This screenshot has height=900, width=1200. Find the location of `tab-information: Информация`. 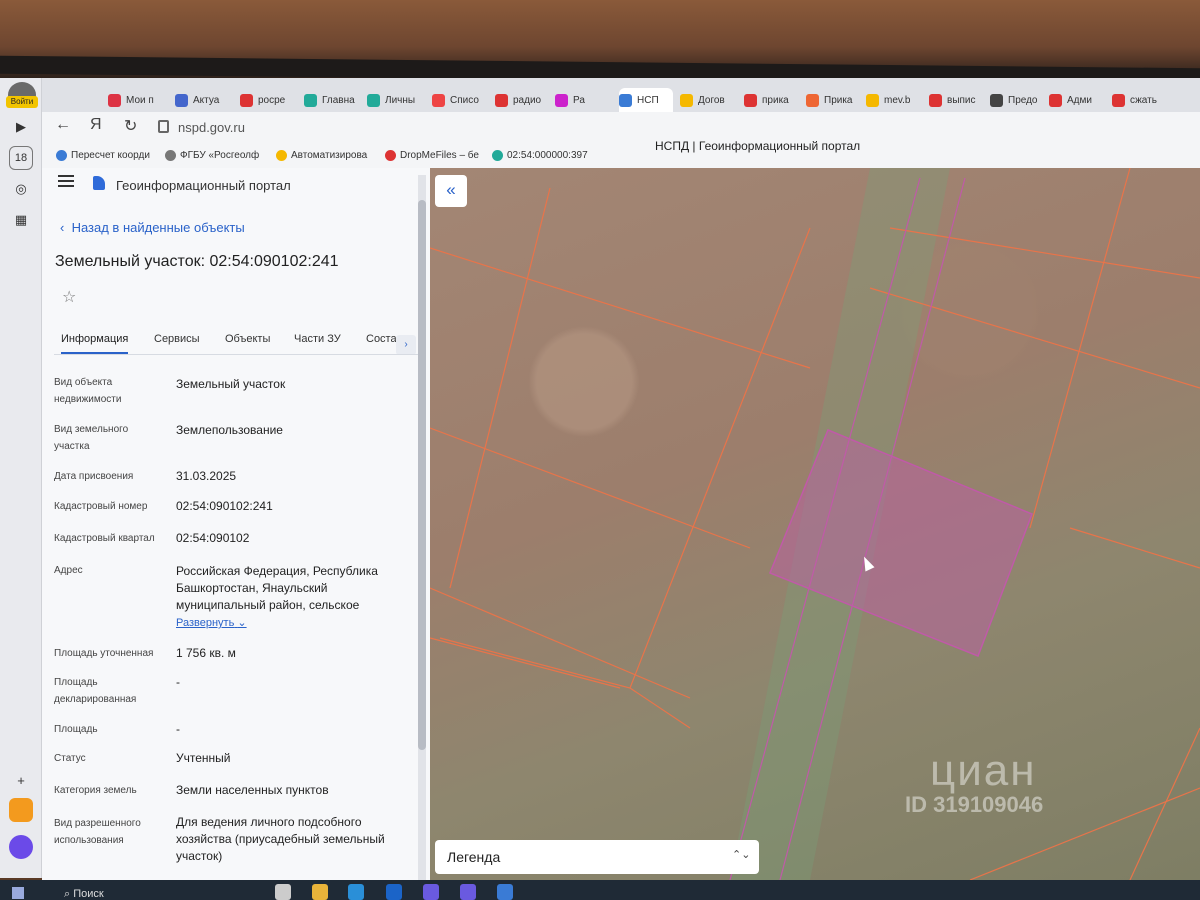

tab-information: Информация is located at coordinates (95, 343).